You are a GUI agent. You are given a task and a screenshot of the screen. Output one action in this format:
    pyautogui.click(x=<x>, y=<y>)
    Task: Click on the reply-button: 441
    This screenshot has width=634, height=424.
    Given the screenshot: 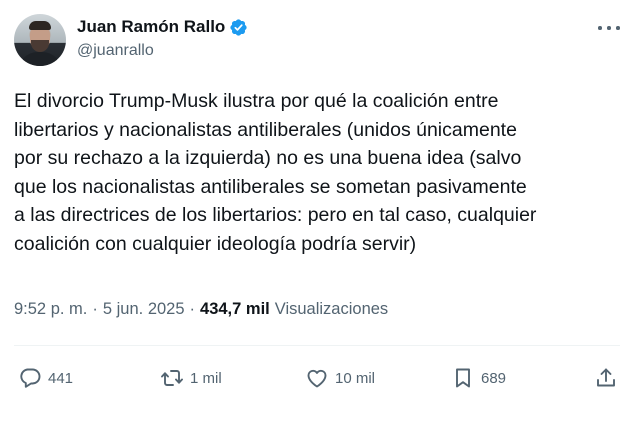 What is the action you would take?
    pyautogui.click(x=45, y=378)
    